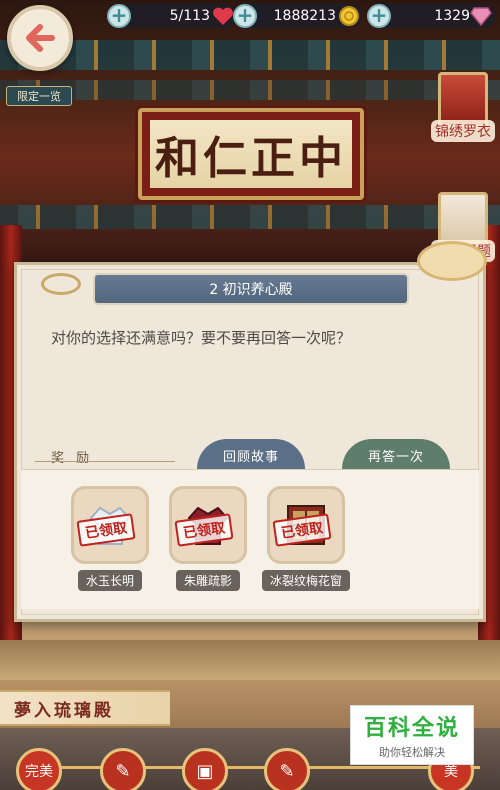 This screenshot has height=790, width=500. What do you see at coordinates (207, 580) in the screenshot?
I see `reward-name: 朱雕疏影` at bounding box center [207, 580].